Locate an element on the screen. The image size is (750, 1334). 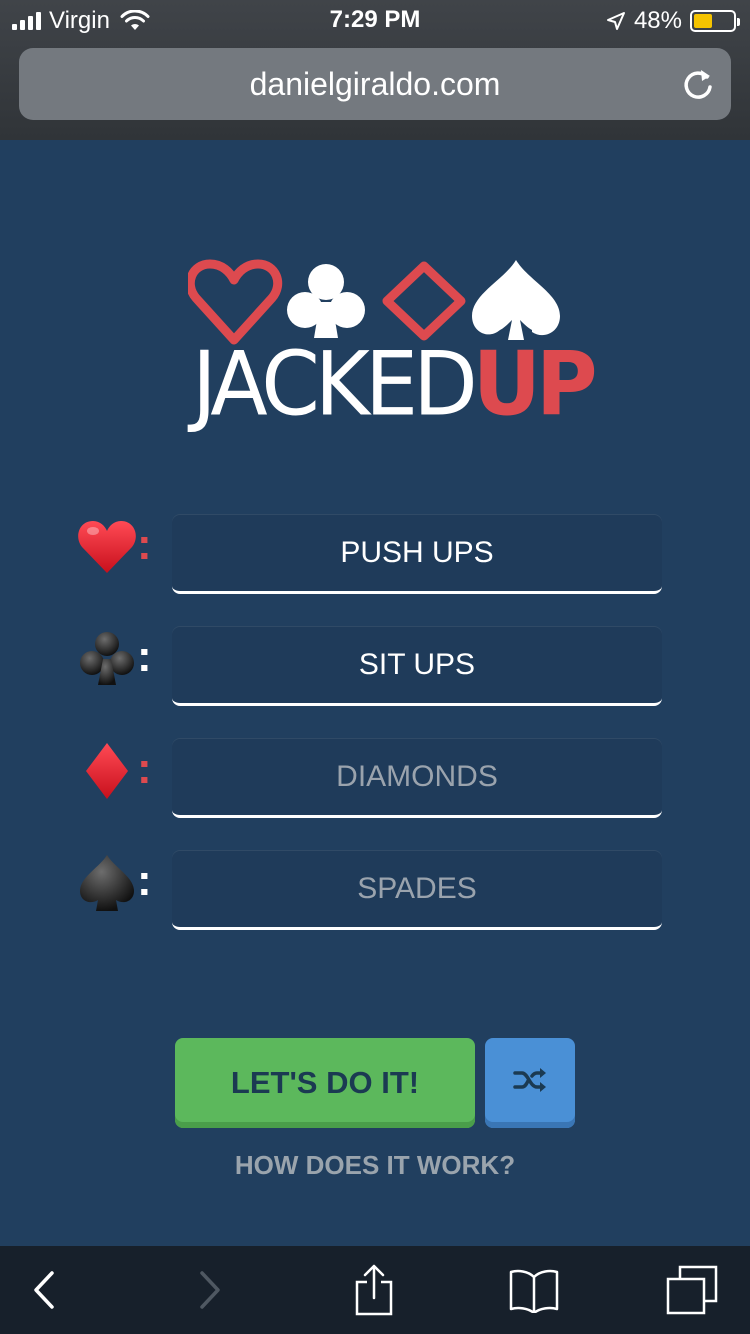
row-clubs: : is located at coordinates (375, 667).